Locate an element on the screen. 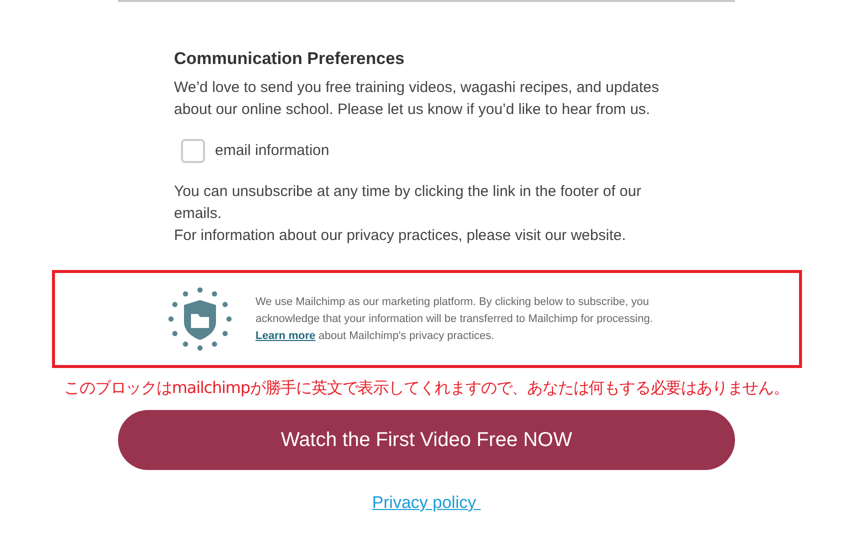 Image resolution: width=853 pixels, height=538 pixels. checkbox is located at coordinates (193, 151).